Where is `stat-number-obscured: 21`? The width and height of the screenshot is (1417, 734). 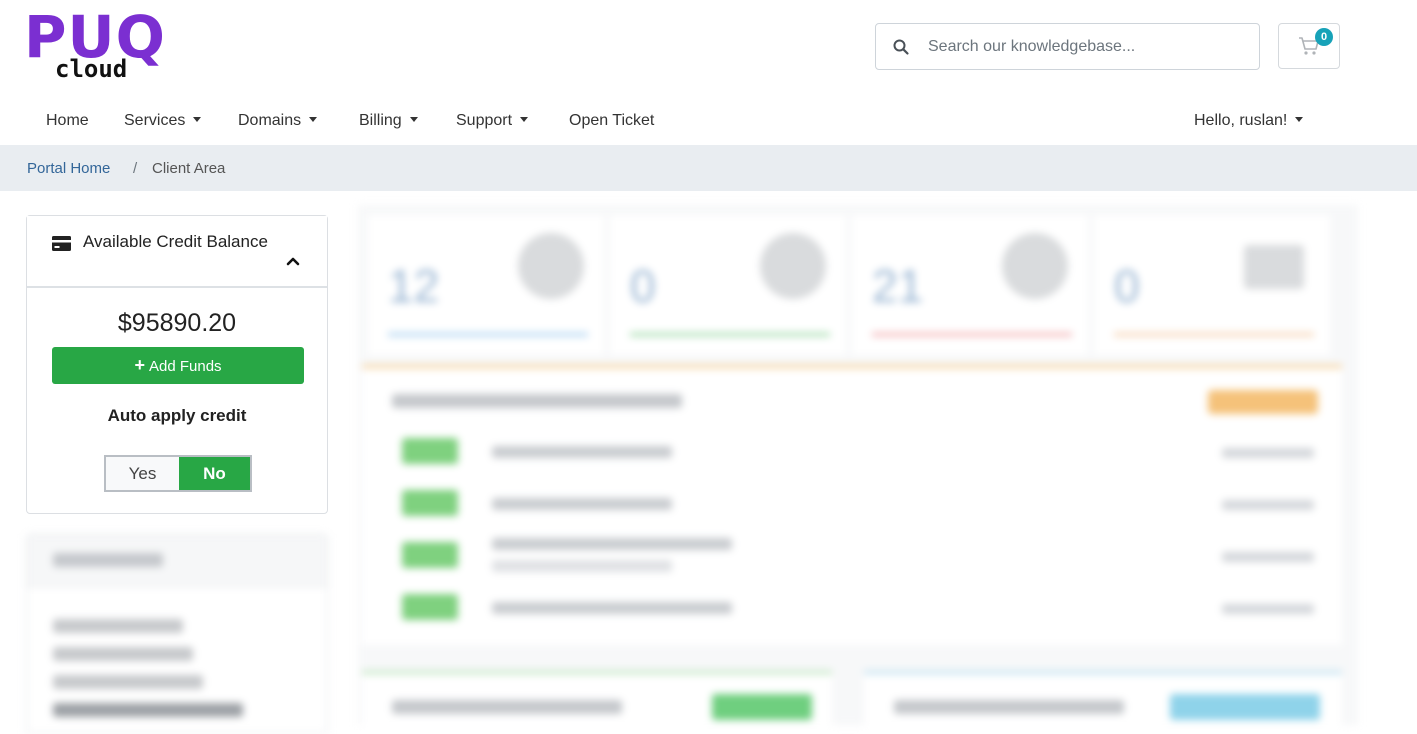
stat-number-obscured: 21 is located at coordinates (898, 286).